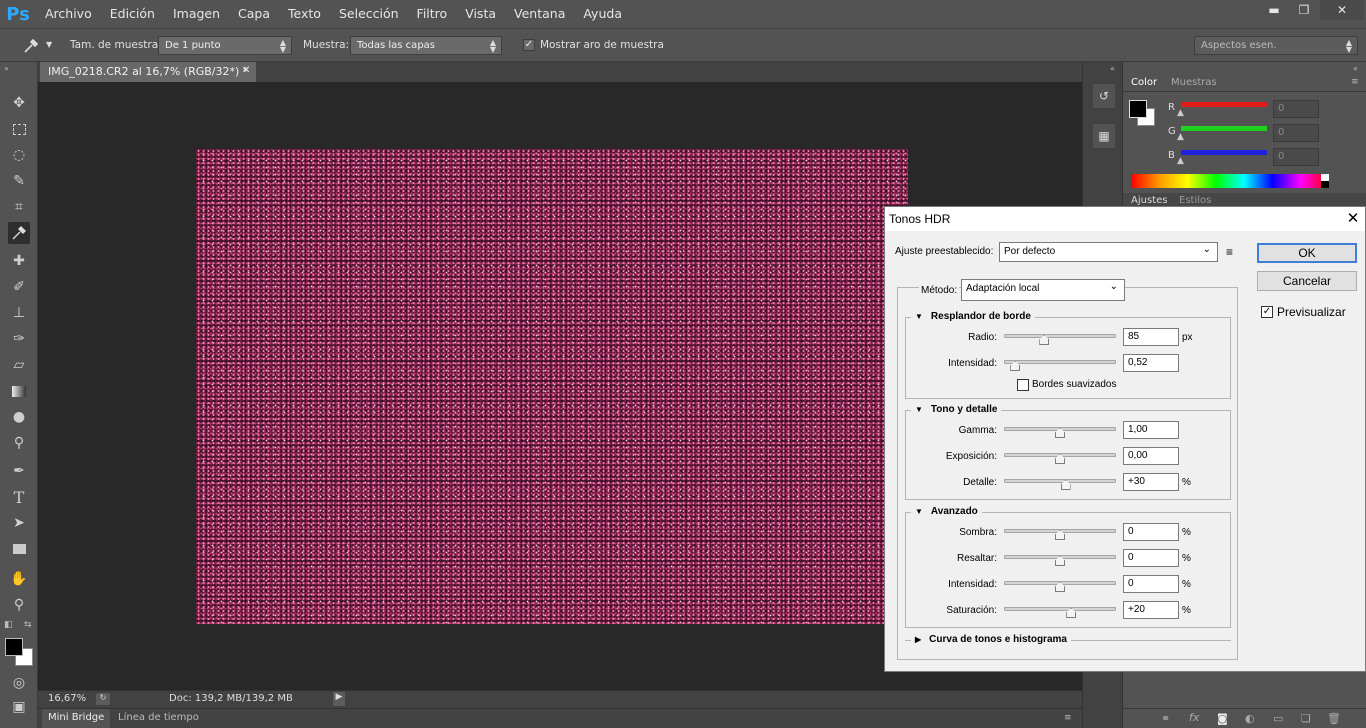 The width and height of the screenshot is (1366, 728). I want to click on menu-imagen: Imagen, so click(196, 14).